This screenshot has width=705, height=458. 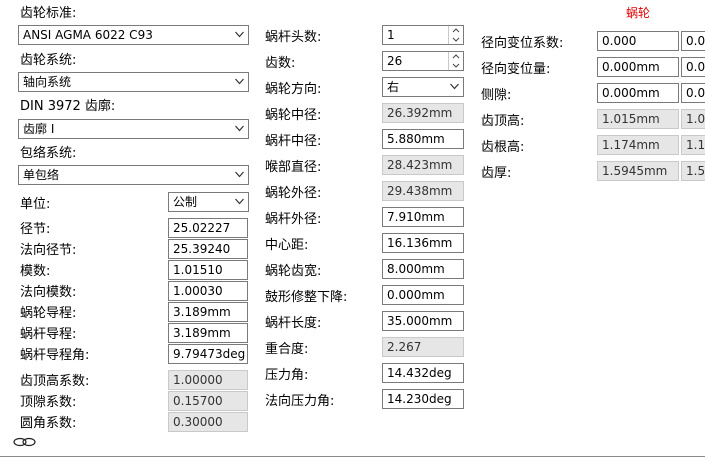 I want to click on diametral-pitch-label: 径节:, so click(x=35, y=229).